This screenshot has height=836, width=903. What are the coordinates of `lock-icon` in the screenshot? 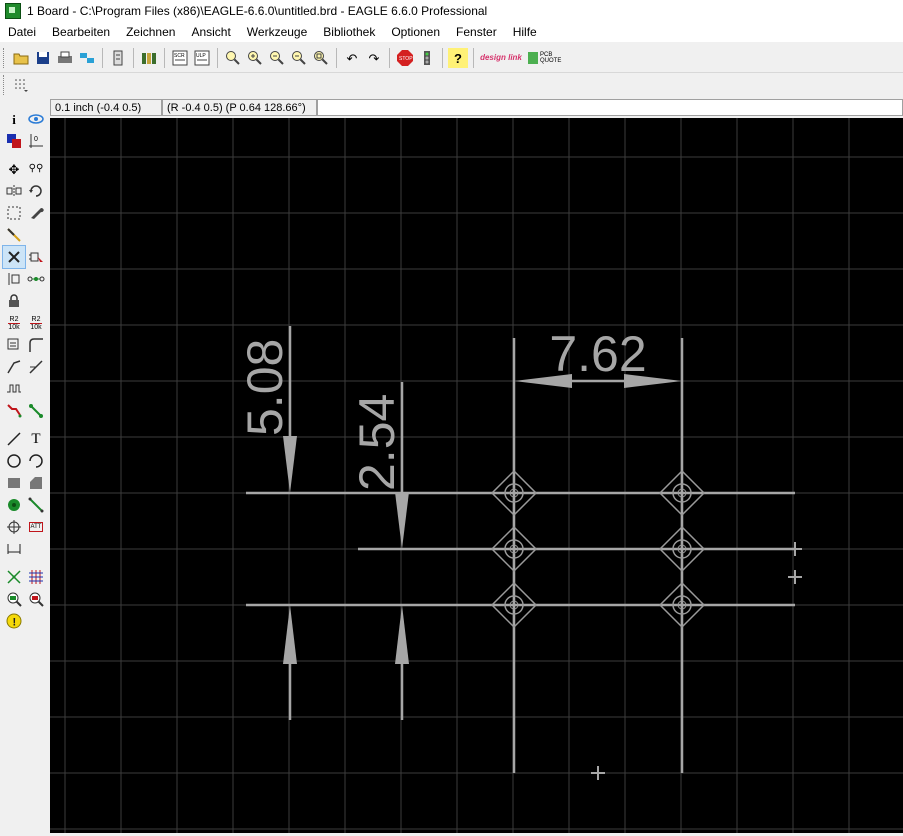 It's located at (14, 301).